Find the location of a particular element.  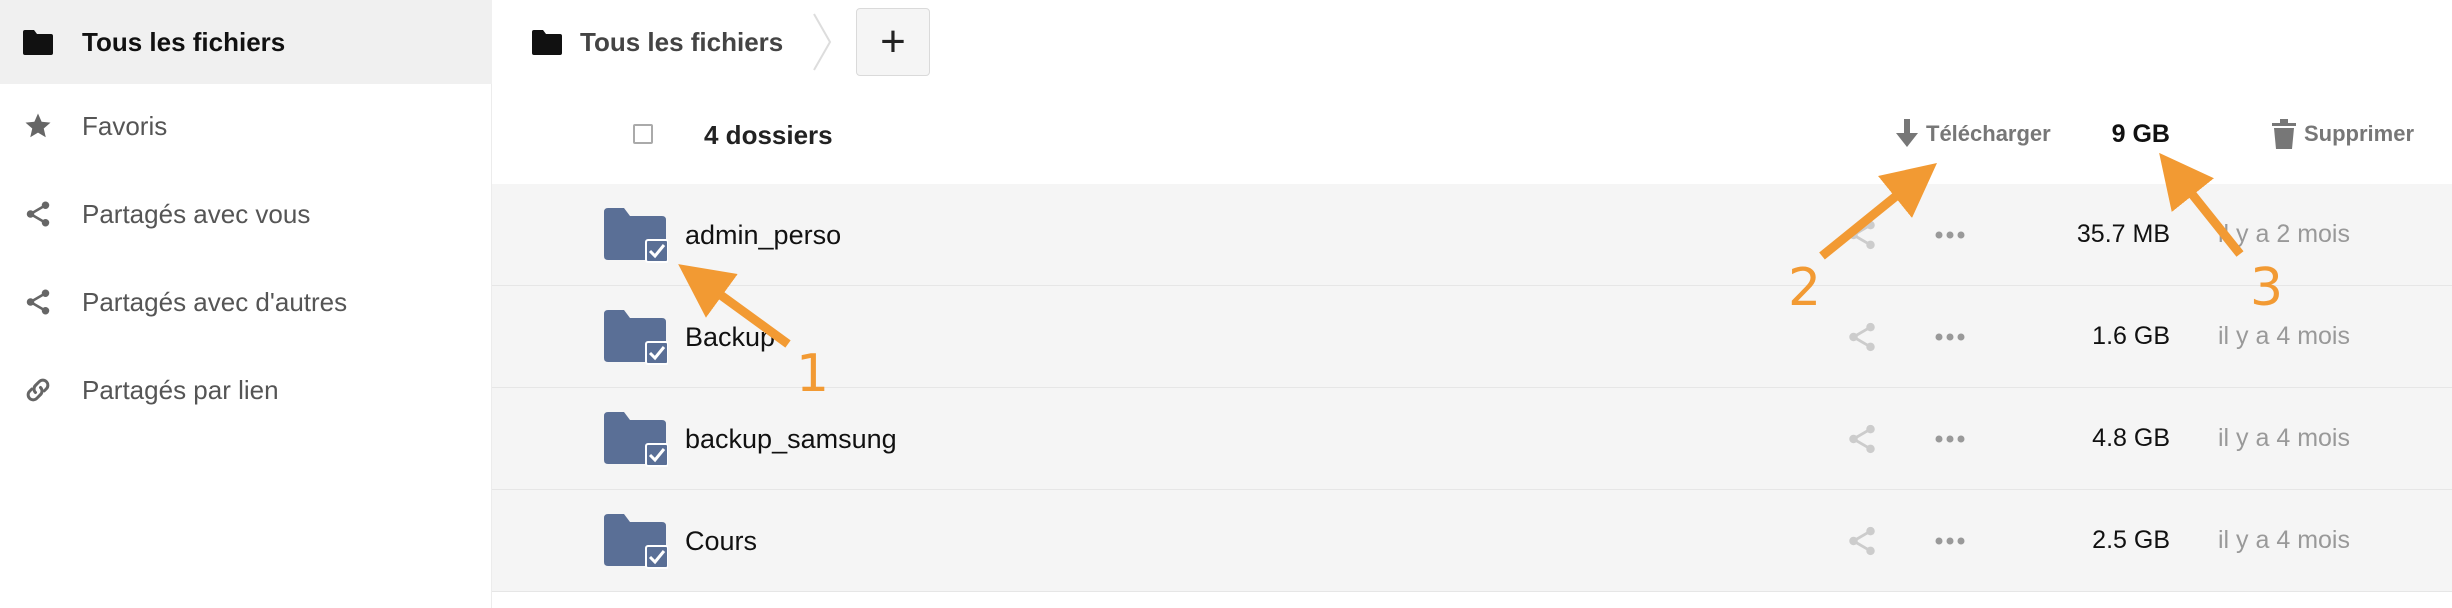

sidebar-item-label: Partagés avec d'autres is located at coordinates (215, 301).